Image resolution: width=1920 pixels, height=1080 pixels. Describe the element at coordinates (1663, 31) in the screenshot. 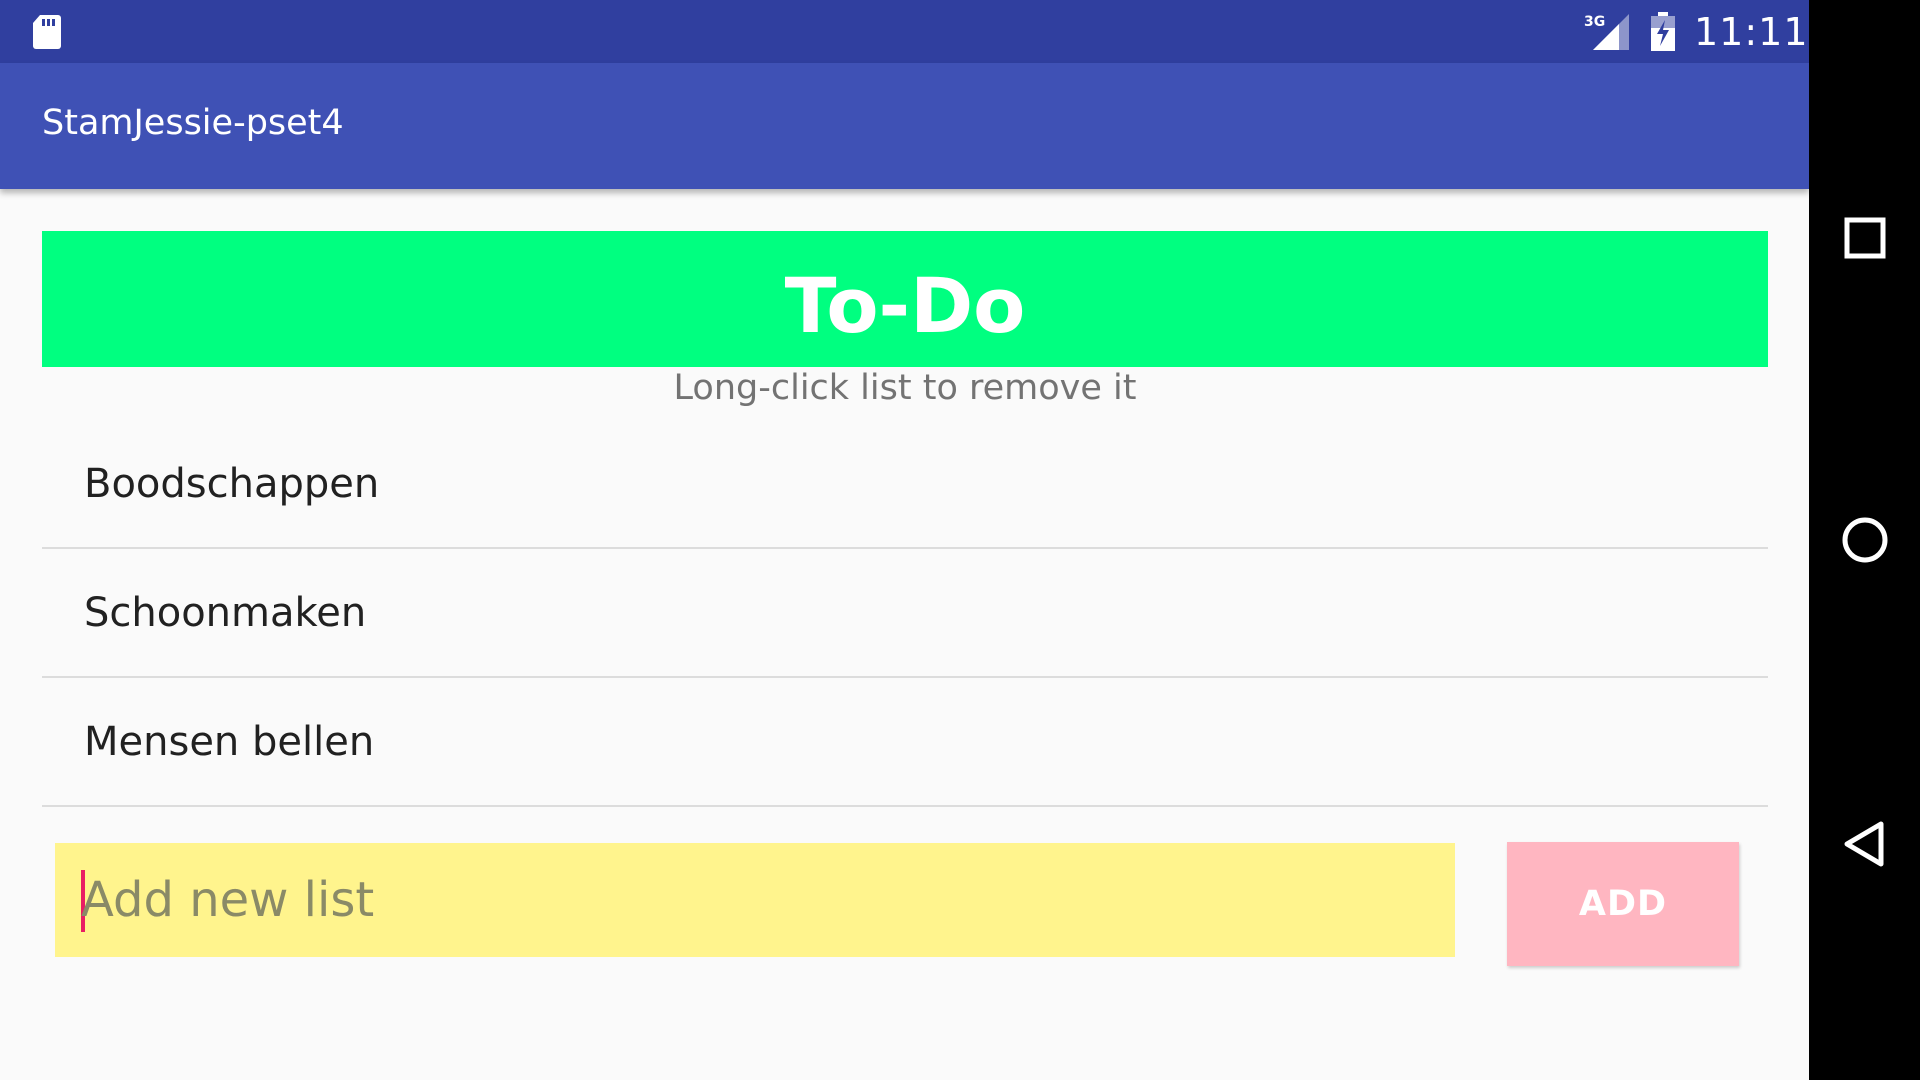

I see `battery-charging-icon` at that location.